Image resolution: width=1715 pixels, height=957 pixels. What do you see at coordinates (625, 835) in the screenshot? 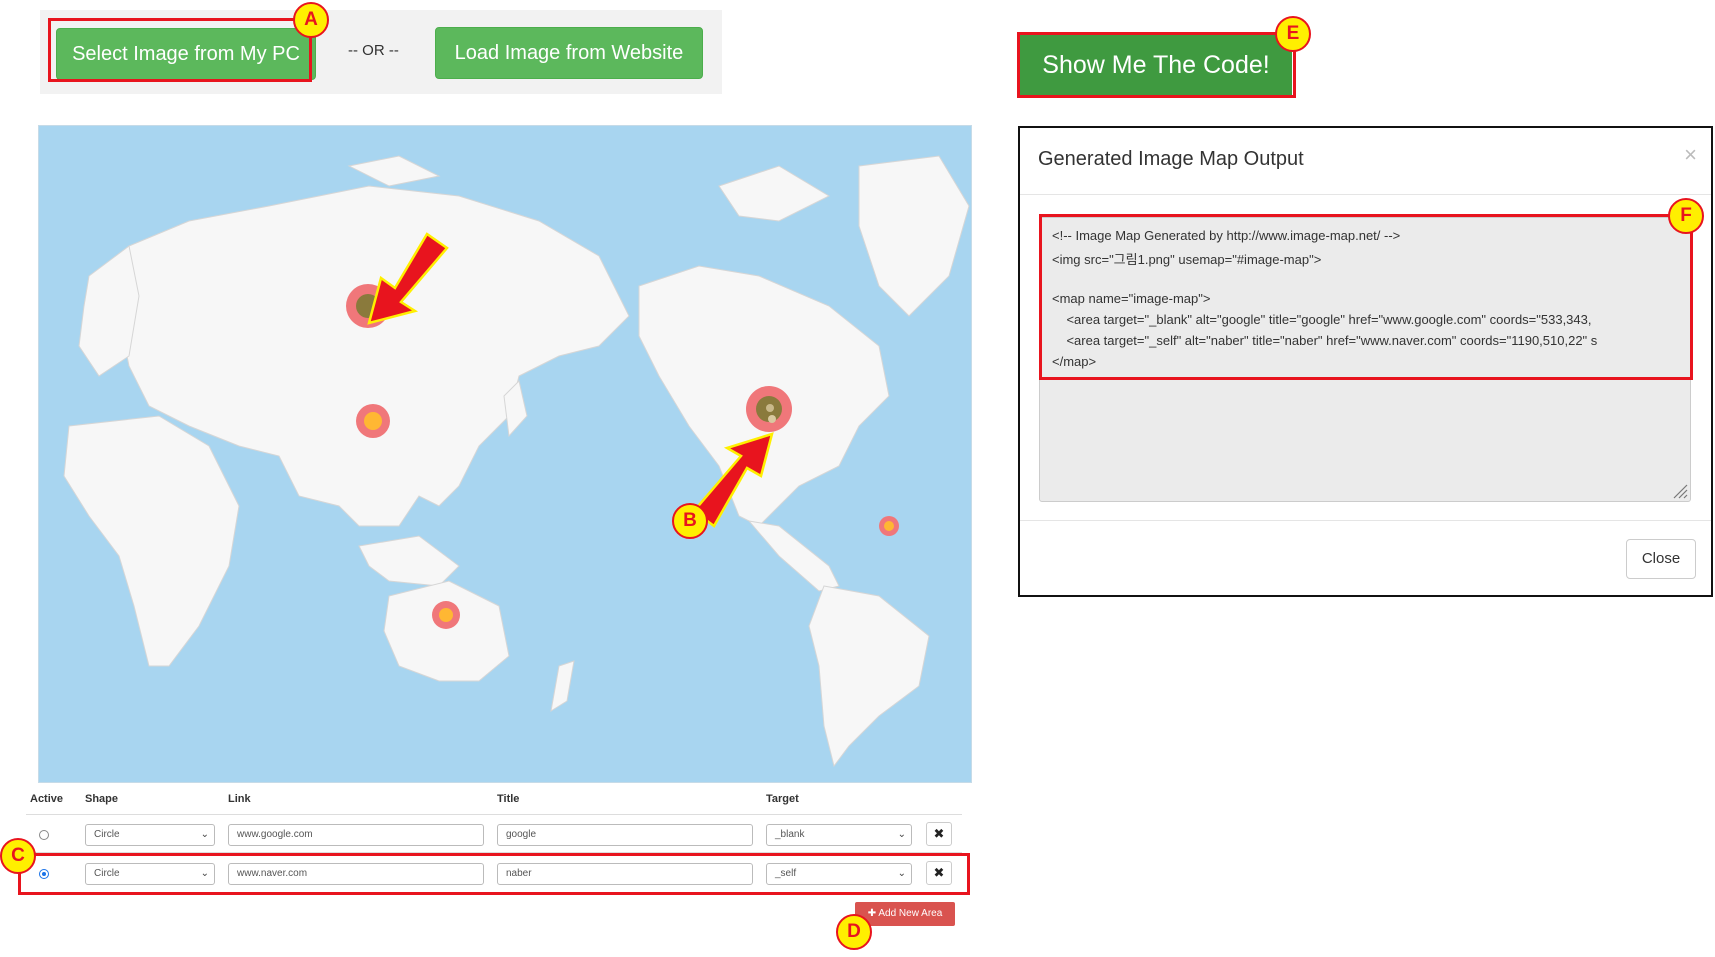
I see `title-input-row-1: google` at bounding box center [625, 835].